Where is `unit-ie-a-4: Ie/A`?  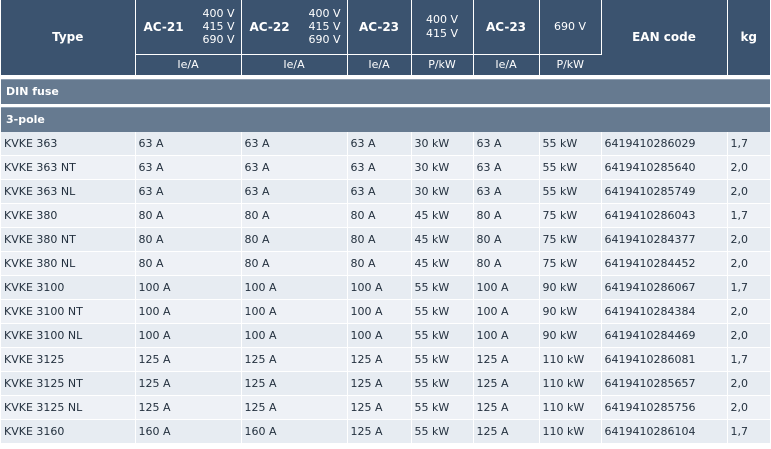
unit-ie-a-4: Ie/A is located at coordinates (506, 65).